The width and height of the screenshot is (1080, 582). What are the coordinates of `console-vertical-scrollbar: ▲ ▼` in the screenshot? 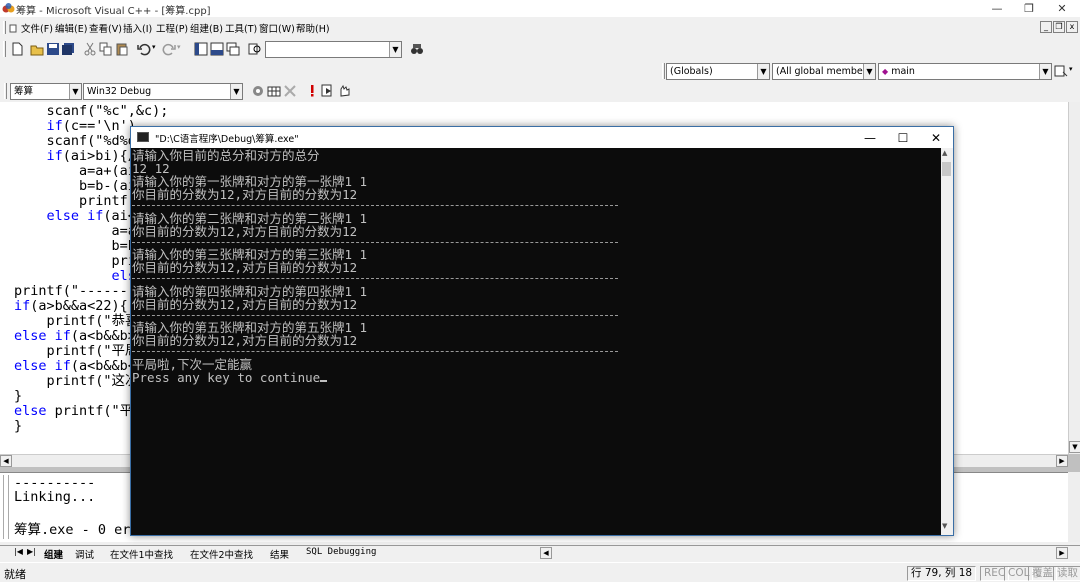 It's located at (947, 341).